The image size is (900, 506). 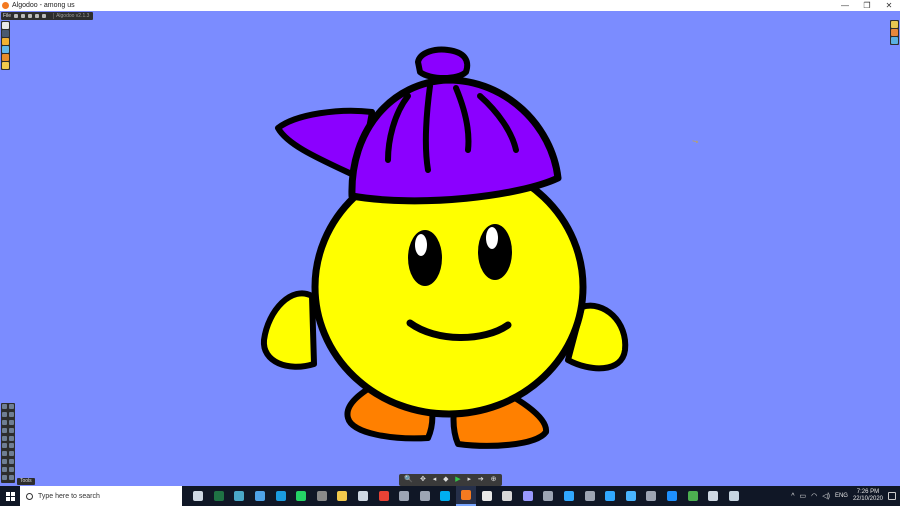 What do you see at coordinates (481, 480) in the screenshot?
I see `arrow-icon: ➔` at bounding box center [481, 480].